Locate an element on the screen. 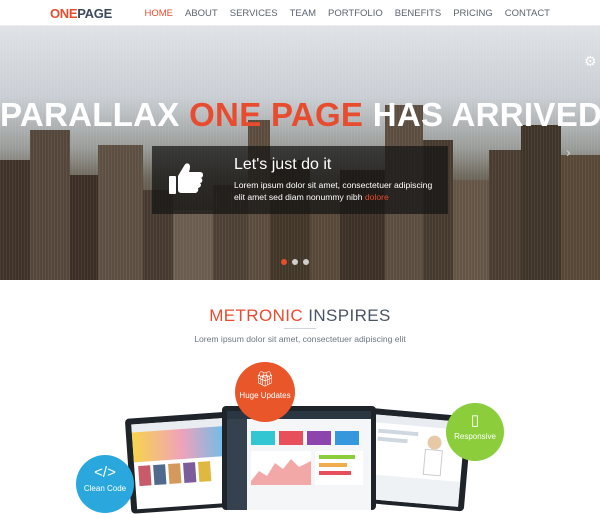 The height and width of the screenshot is (514, 600). caption-title: Let's just do it is located at coordinates (283, 164).